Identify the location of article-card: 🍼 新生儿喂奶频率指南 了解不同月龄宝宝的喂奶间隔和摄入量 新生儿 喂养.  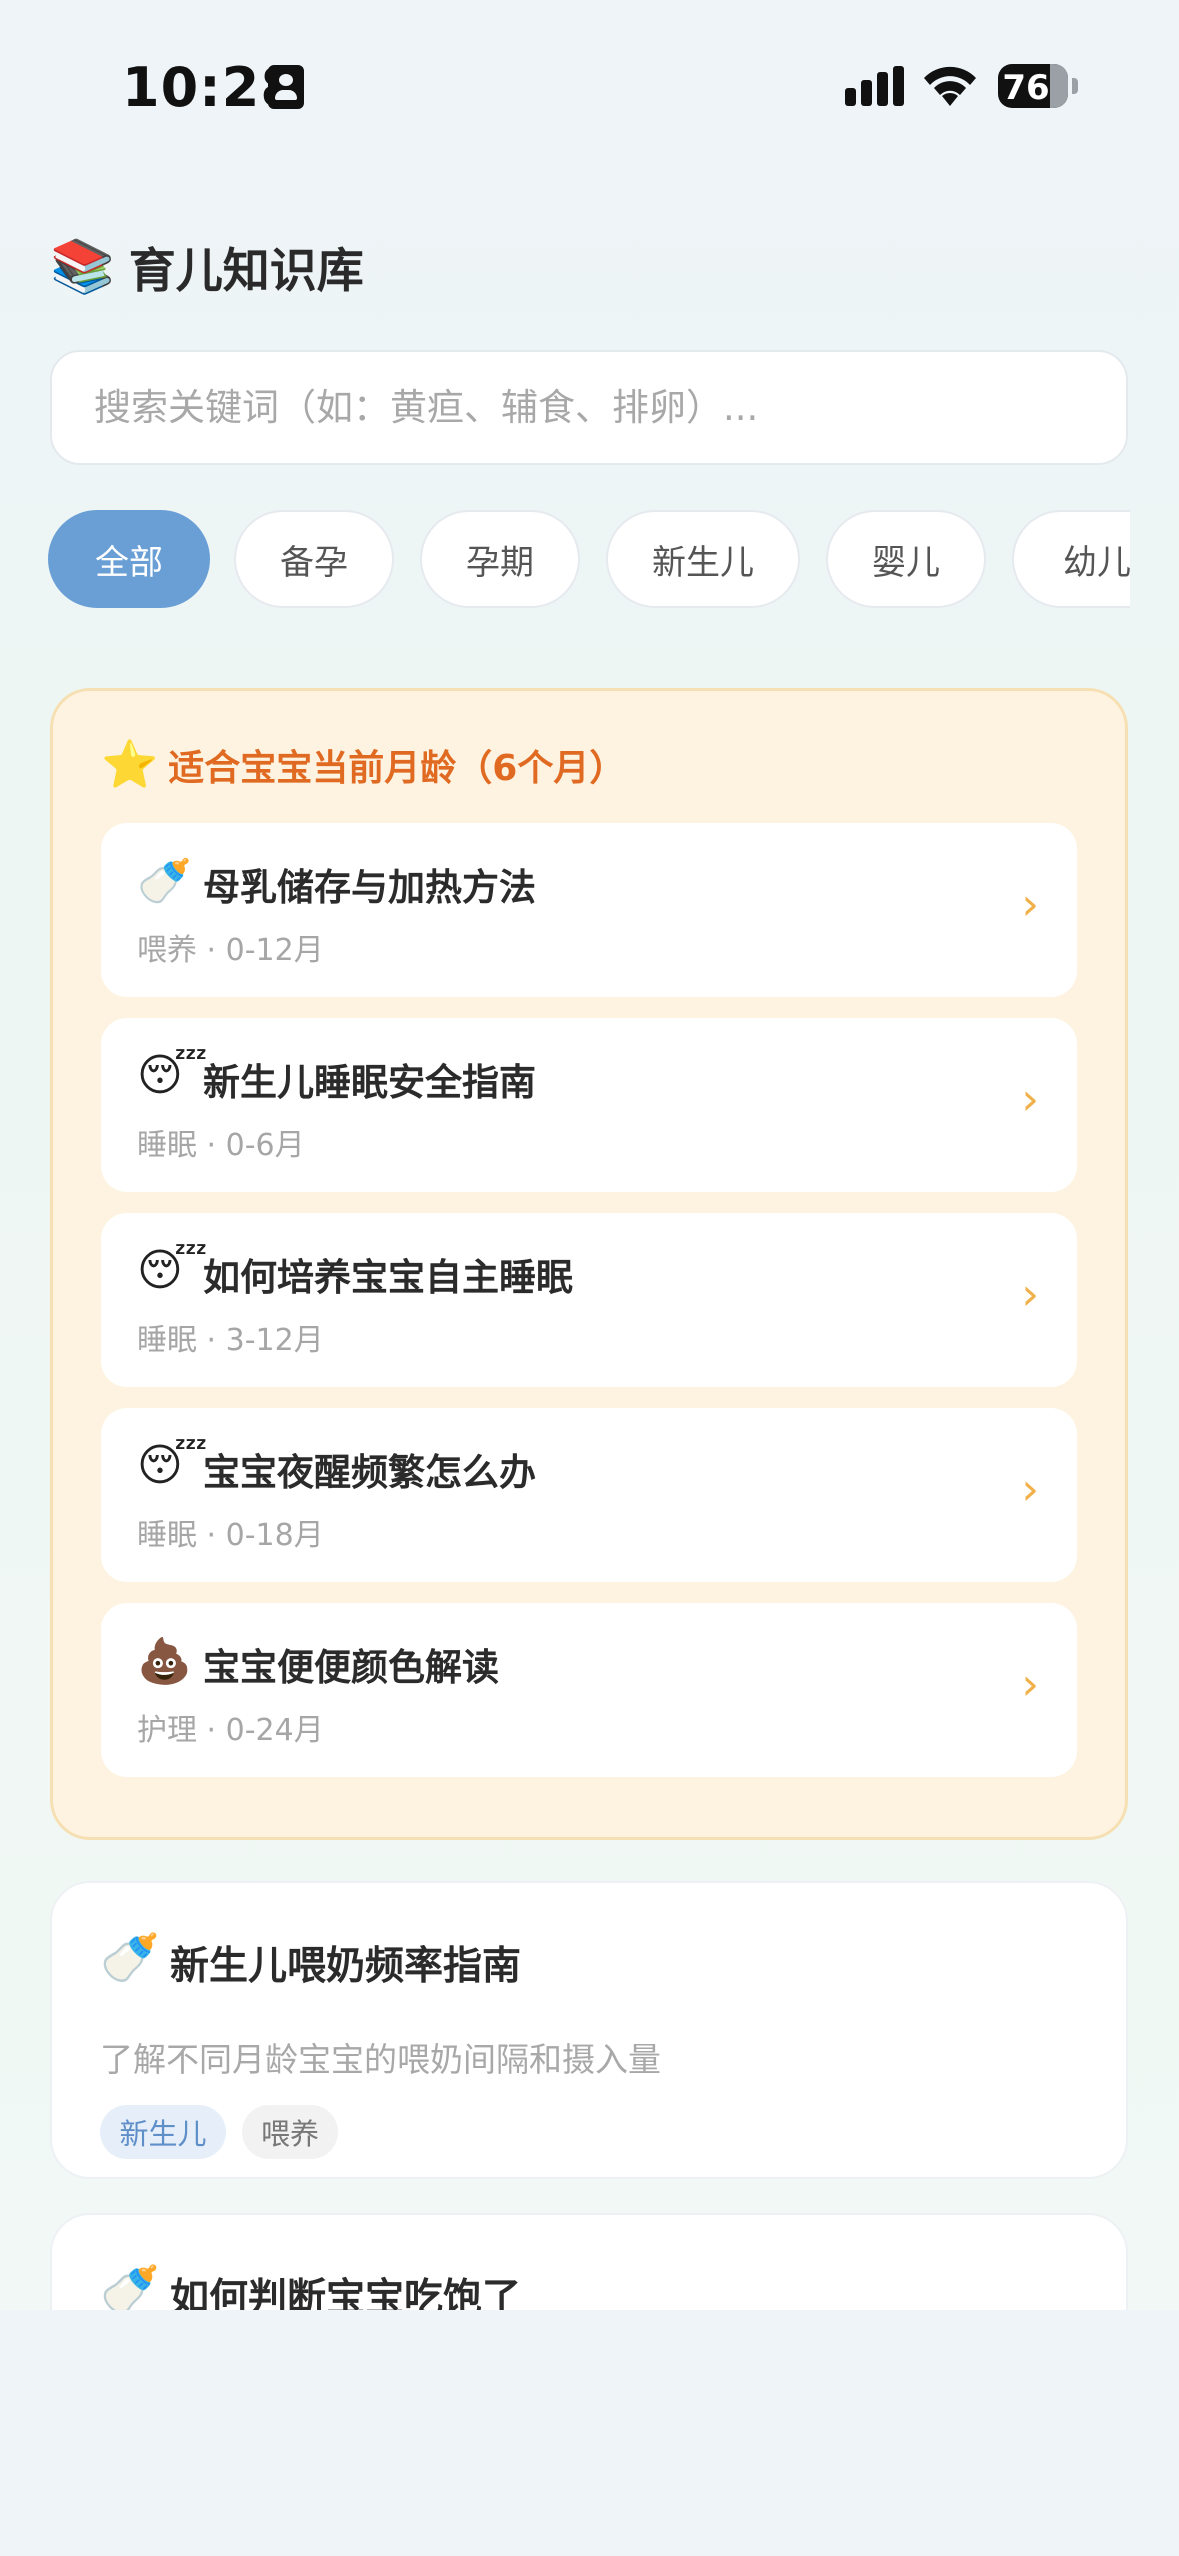
(589, 2030).